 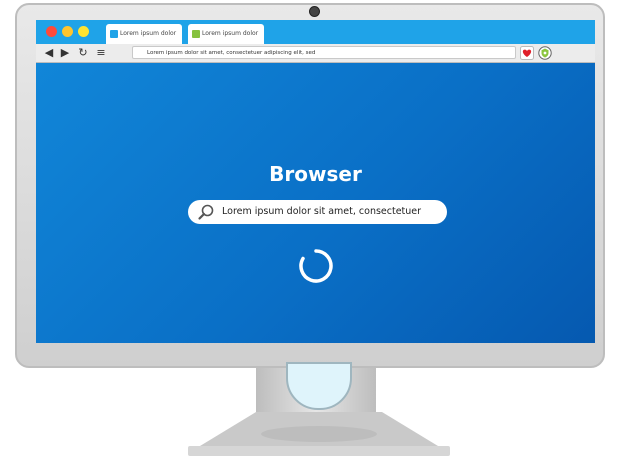 What do you see at coordinates (65, 53) in the screenshot?
I see `forward-arrow-icon: ▶` at bounding box center [65, 53].